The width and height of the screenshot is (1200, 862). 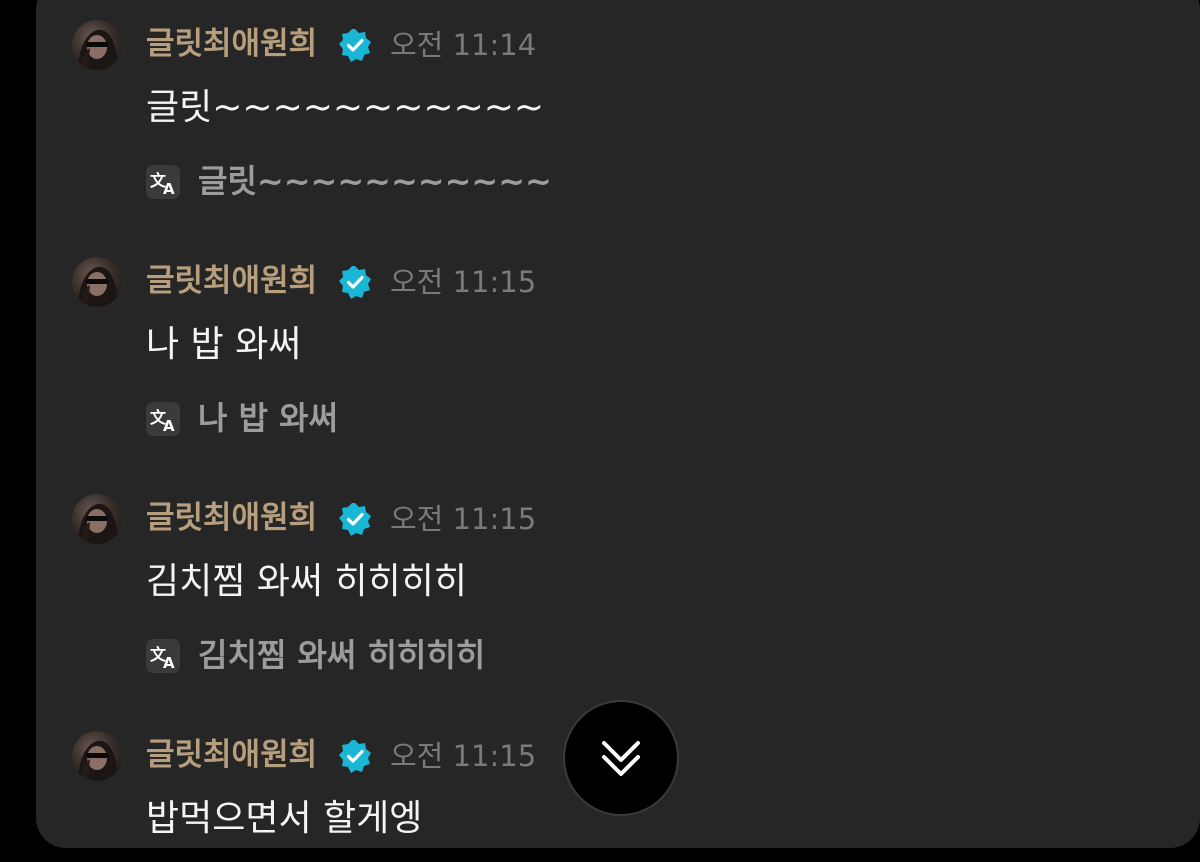 I want to click on message-time: 오전 11:14, so click(x=463, y=45).